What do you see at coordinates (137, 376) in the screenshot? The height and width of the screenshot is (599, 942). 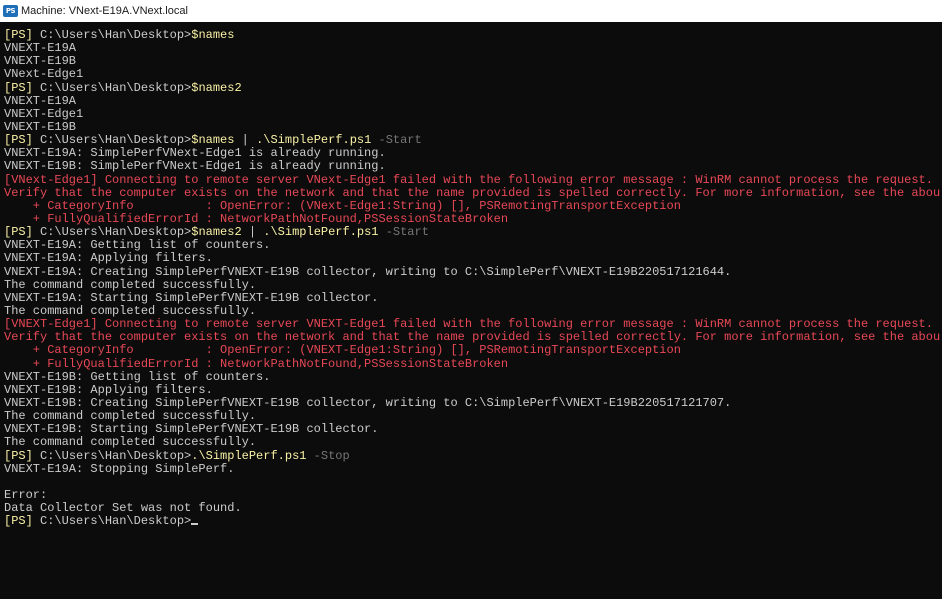 I see `console-text: VNEXT-E19B: Getting list of counters.` at bounding box center [137, 376].